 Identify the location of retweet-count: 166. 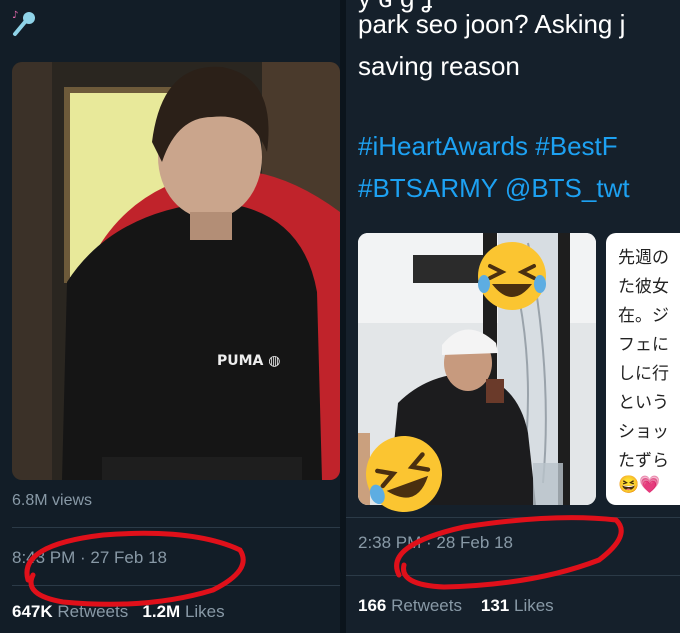
(372, 605).